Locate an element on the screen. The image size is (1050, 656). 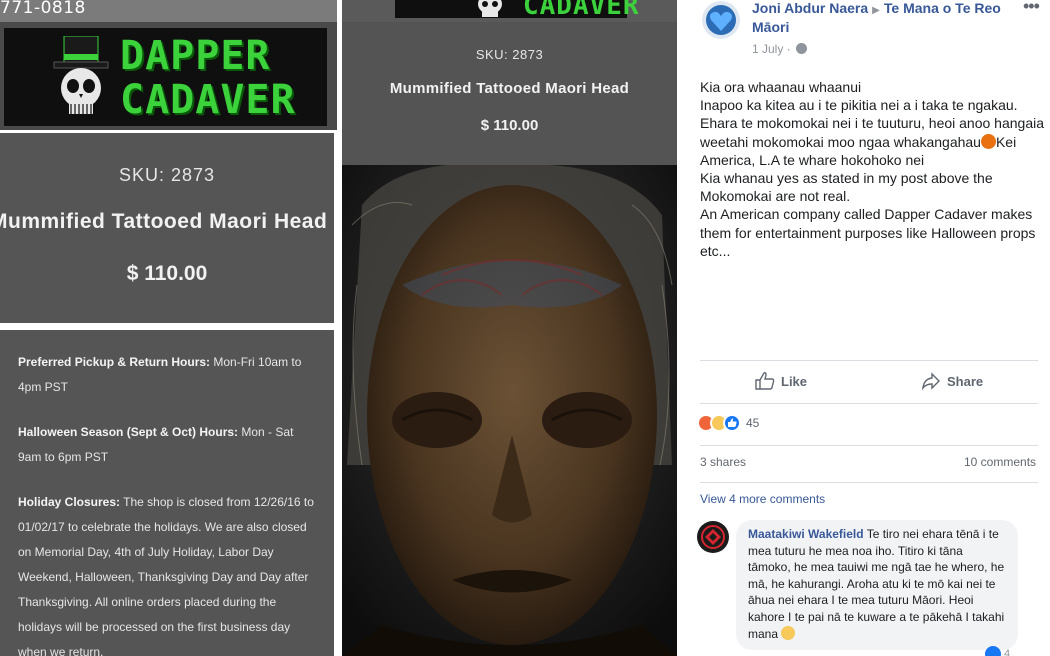
shares-link: 3 shares is located at coordinates (723, 462).